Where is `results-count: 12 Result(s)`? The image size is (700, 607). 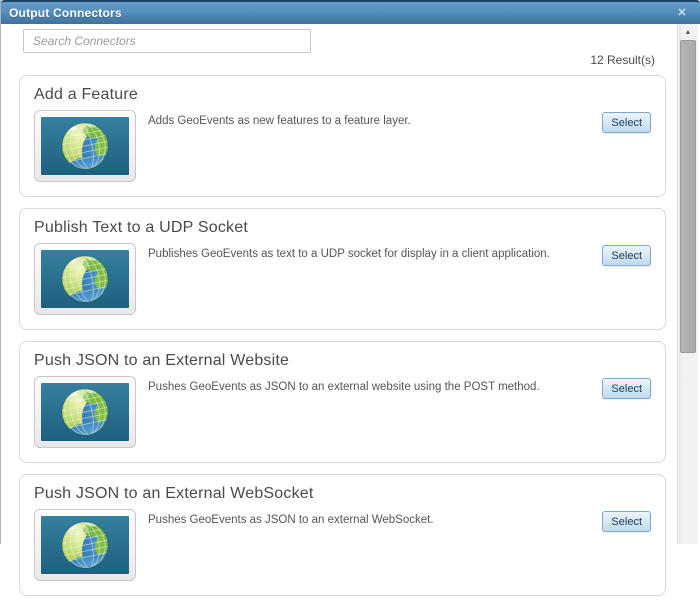 results-count: 12 Result(s) is located at coordinates (622, 60).